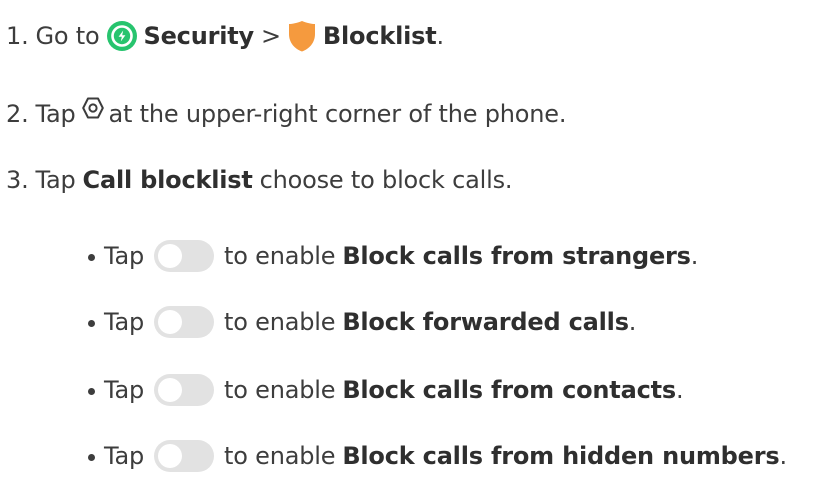 This screenshot has width=835, height=488. Describe the element at coordinates (17, 114) in the screenshot. I see `step-number: 2.` at that location.